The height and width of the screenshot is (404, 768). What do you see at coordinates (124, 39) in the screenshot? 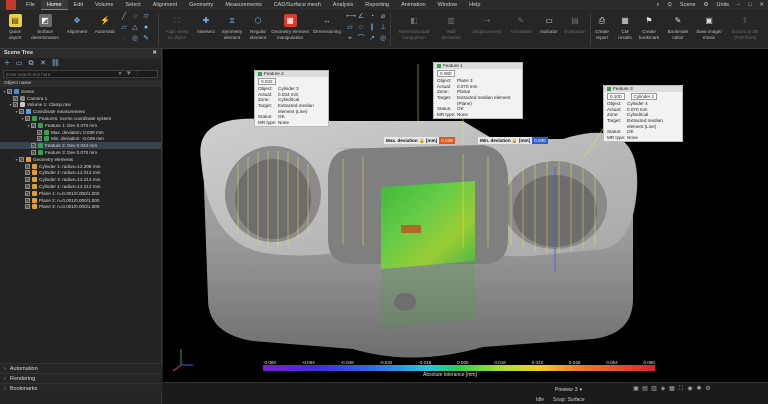
I see `point-tool-icon: ·` at bounding box center [124, 39].